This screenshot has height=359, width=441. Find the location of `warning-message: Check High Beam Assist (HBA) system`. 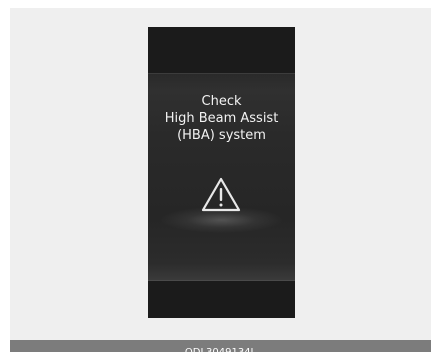

warning-message: Check High Beam Assist (HBA) system is located at coordinates (221, 118).